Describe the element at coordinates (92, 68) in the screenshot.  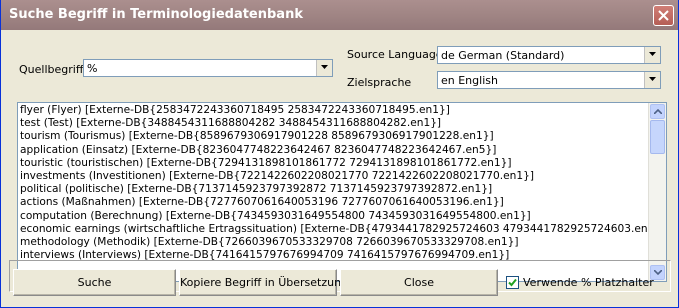
I see `quellbegriff-value: %` at that location.